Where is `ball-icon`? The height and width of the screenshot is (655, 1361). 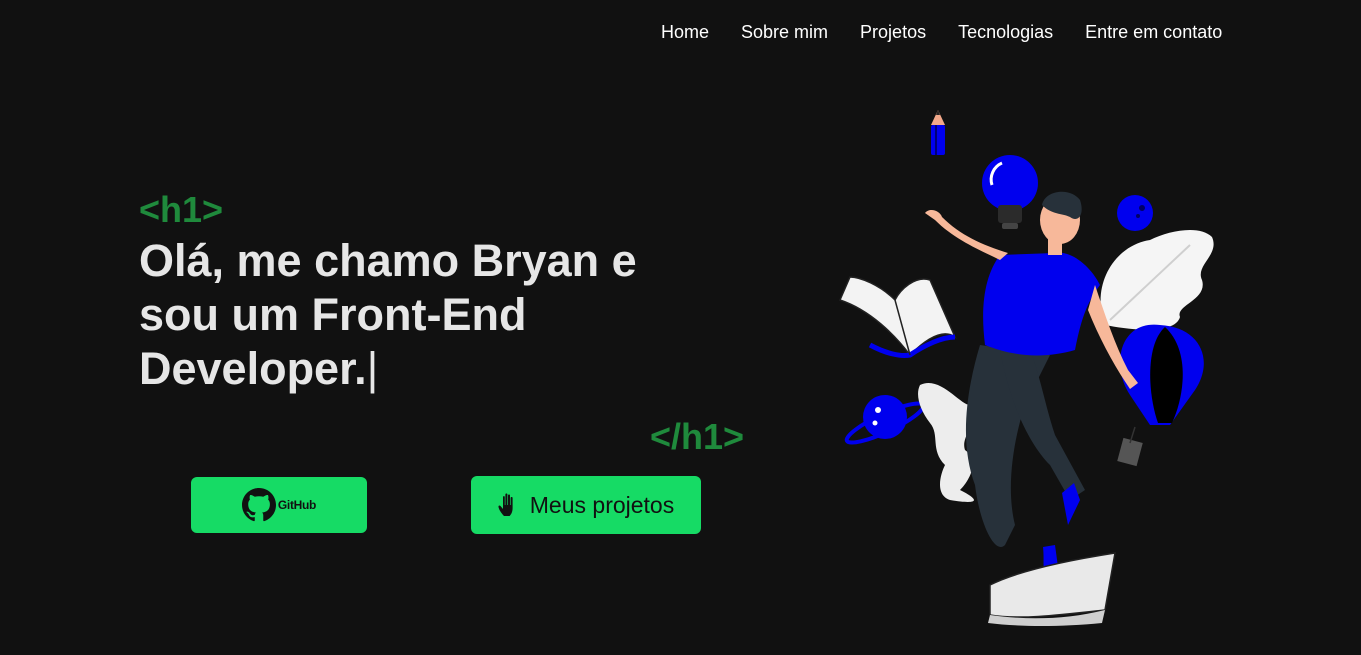
ball-icon is located at coordinates (1135, 213).